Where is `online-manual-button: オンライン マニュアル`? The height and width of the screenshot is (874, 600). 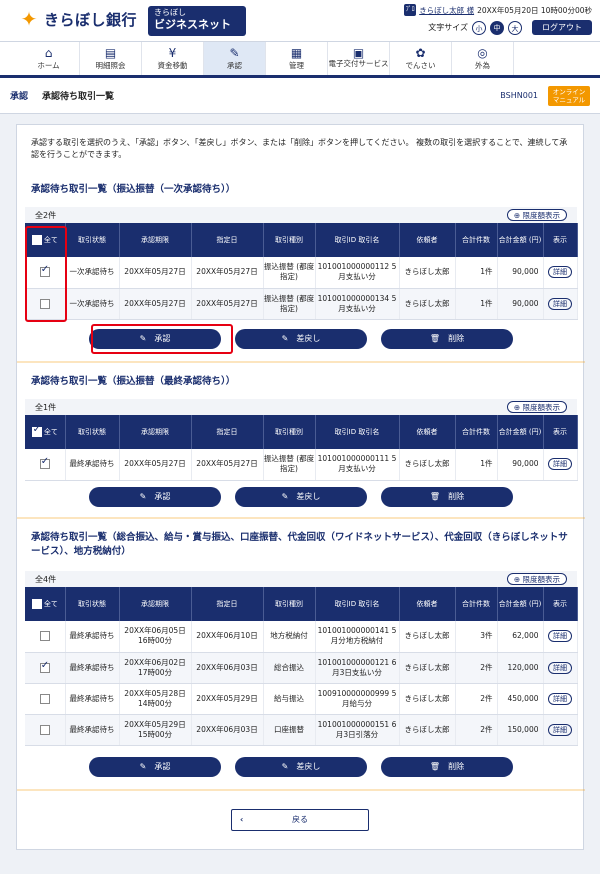 online-manual-button: オンライン マニュアル is located at coordinates (569, 95).